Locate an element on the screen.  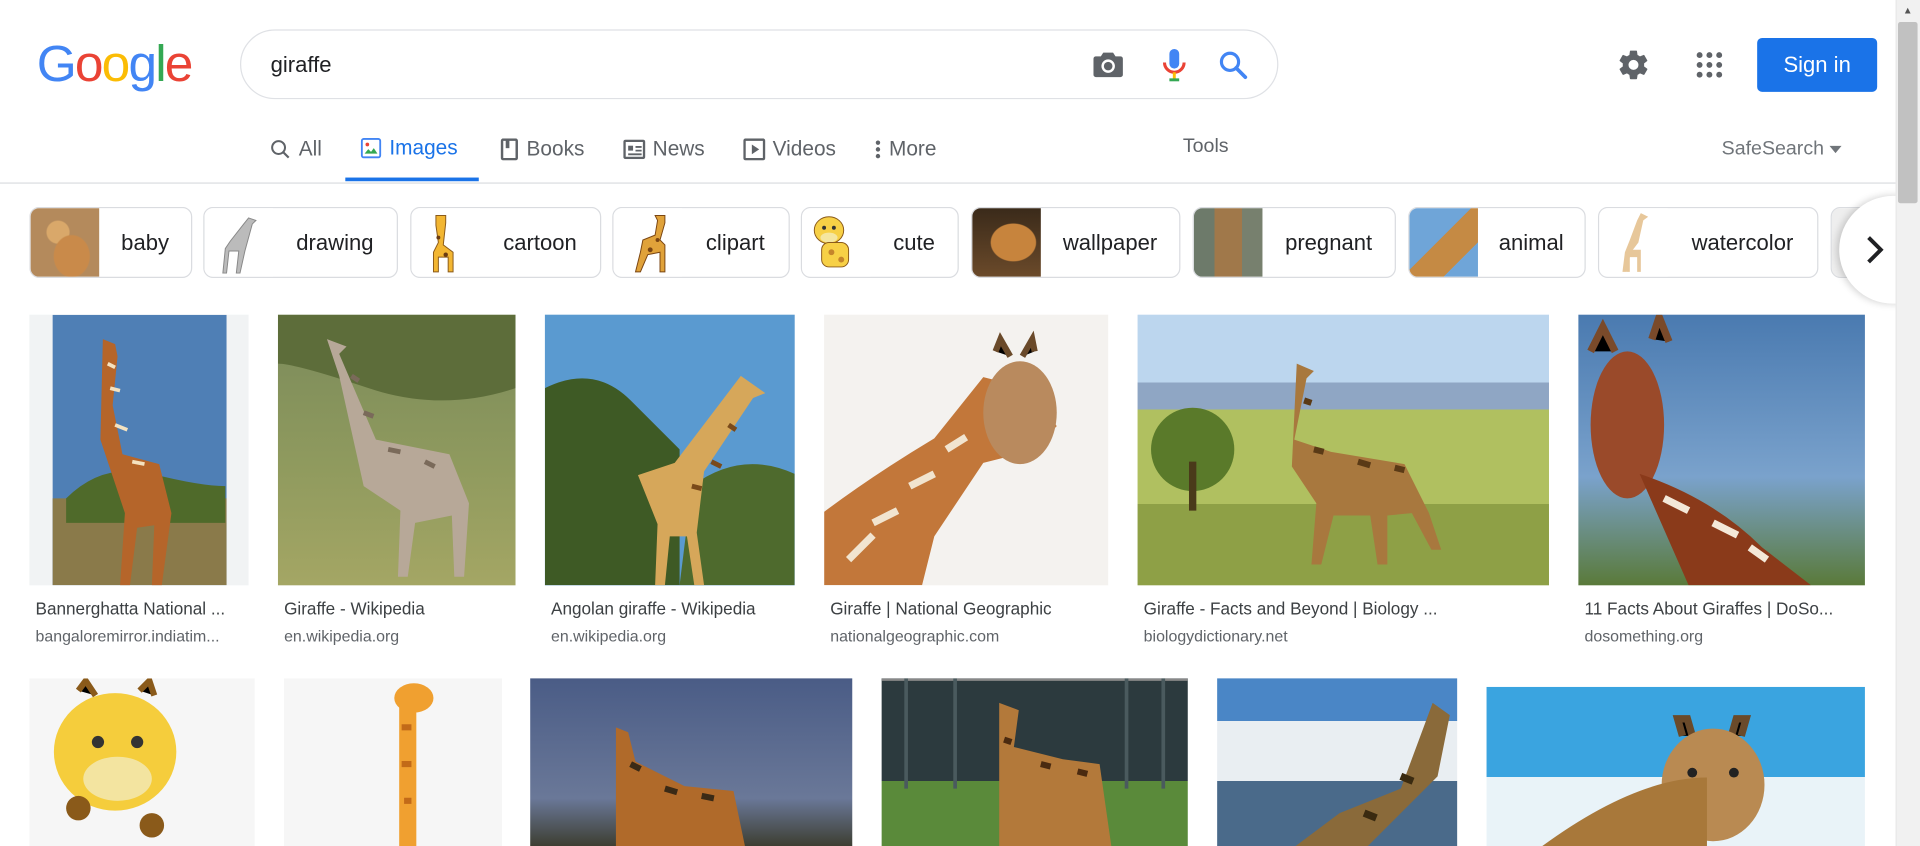
safesearch-dropdown: SafeSearch is located at coordinates (1782, 149).